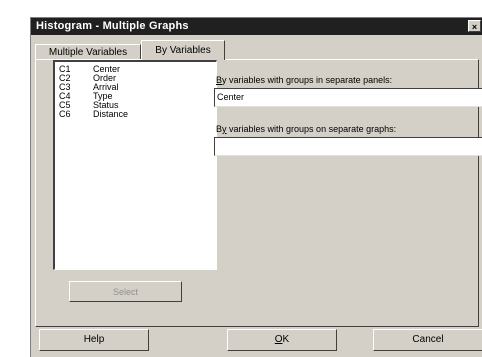  Describe the element at coordinates (183, 50) in the screenshot. I see `tab-by-variables: By Variables` at that location.